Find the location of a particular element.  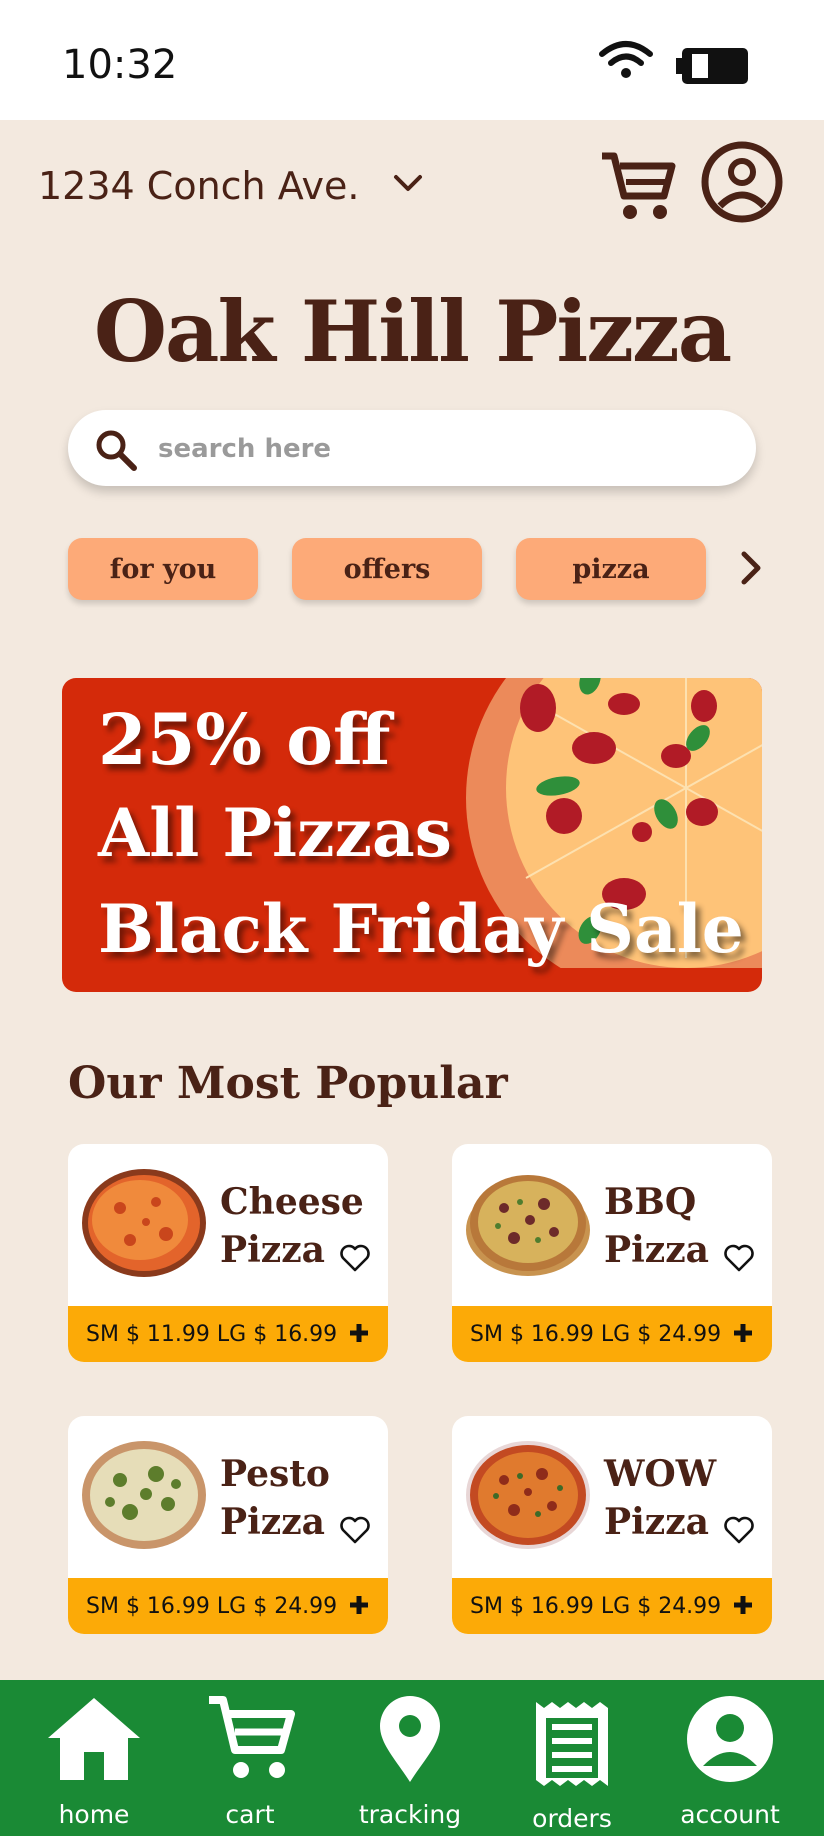

nav-account: account is located at coordinates (730, 1758).